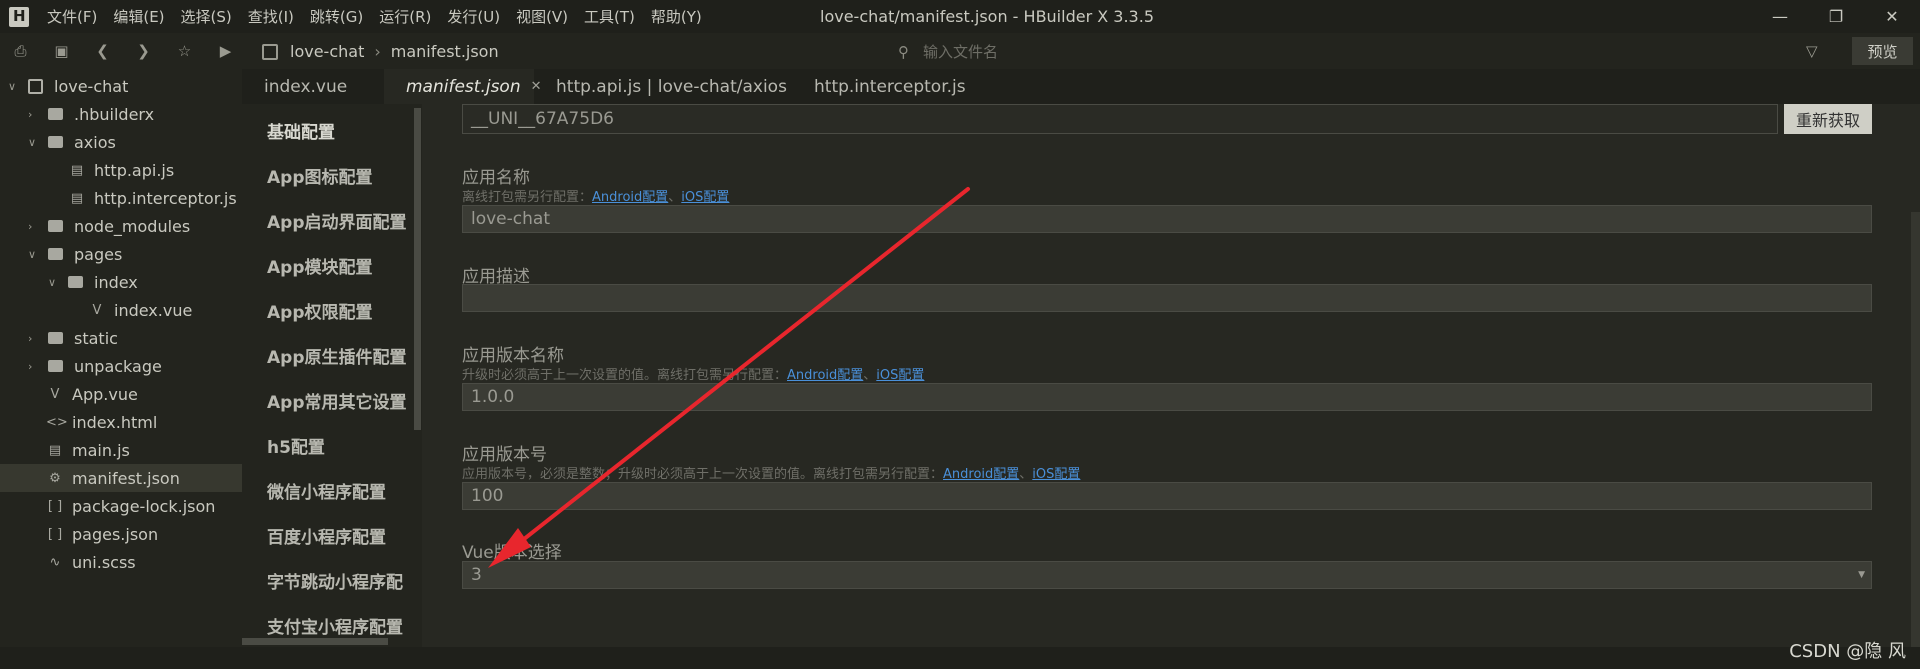  I want to click on star-icon: ☆, so click(184, 51).